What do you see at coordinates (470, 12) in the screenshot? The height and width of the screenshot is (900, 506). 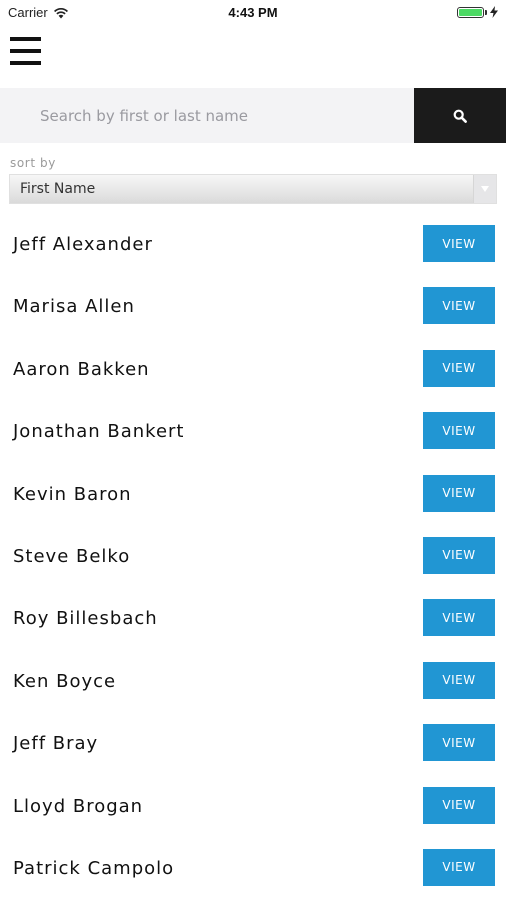 I see `battery-icon` at bounding box center [470, 12].